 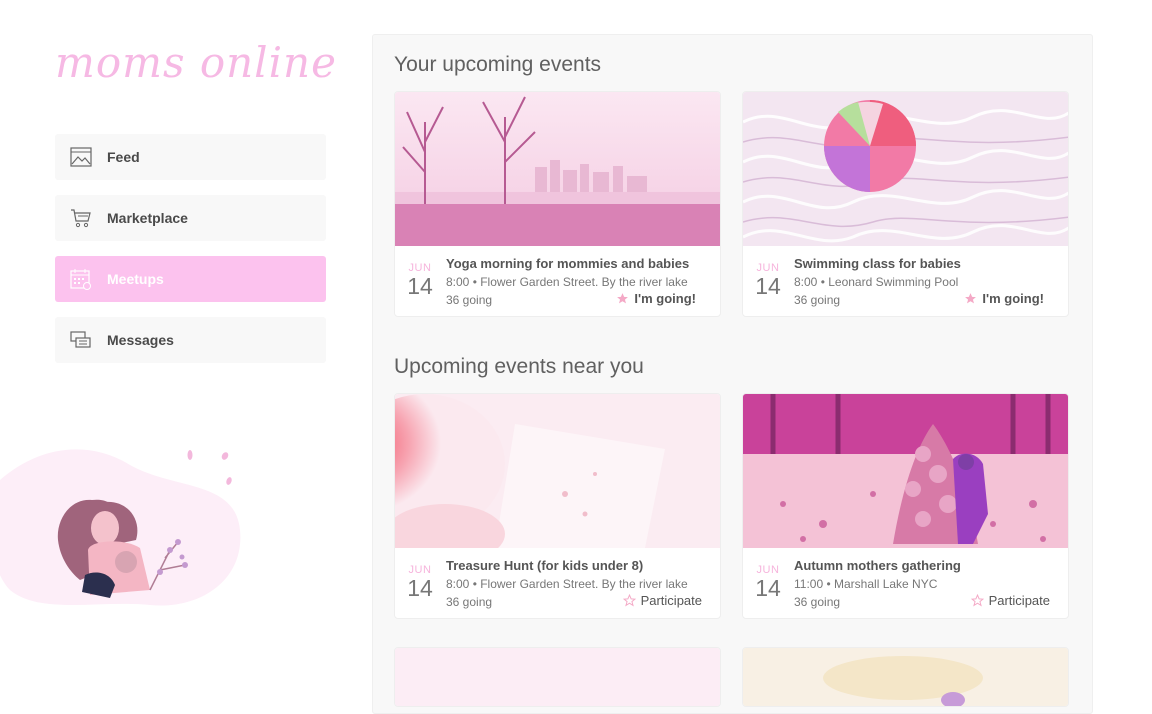 What do you see at coordinates (81, 340) in the screenshot?
I see `chat-icon` at bounding box center [81, 340].